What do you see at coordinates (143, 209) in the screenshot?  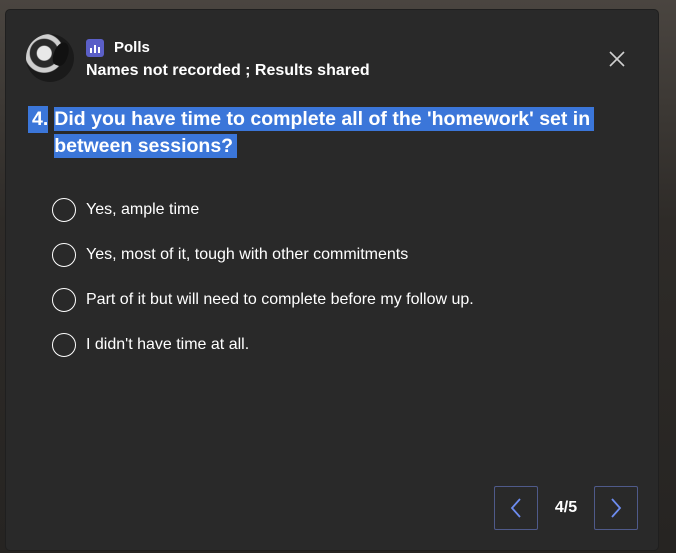 I see `option-label: Yes, ample time` at bounding box center [143, 209].